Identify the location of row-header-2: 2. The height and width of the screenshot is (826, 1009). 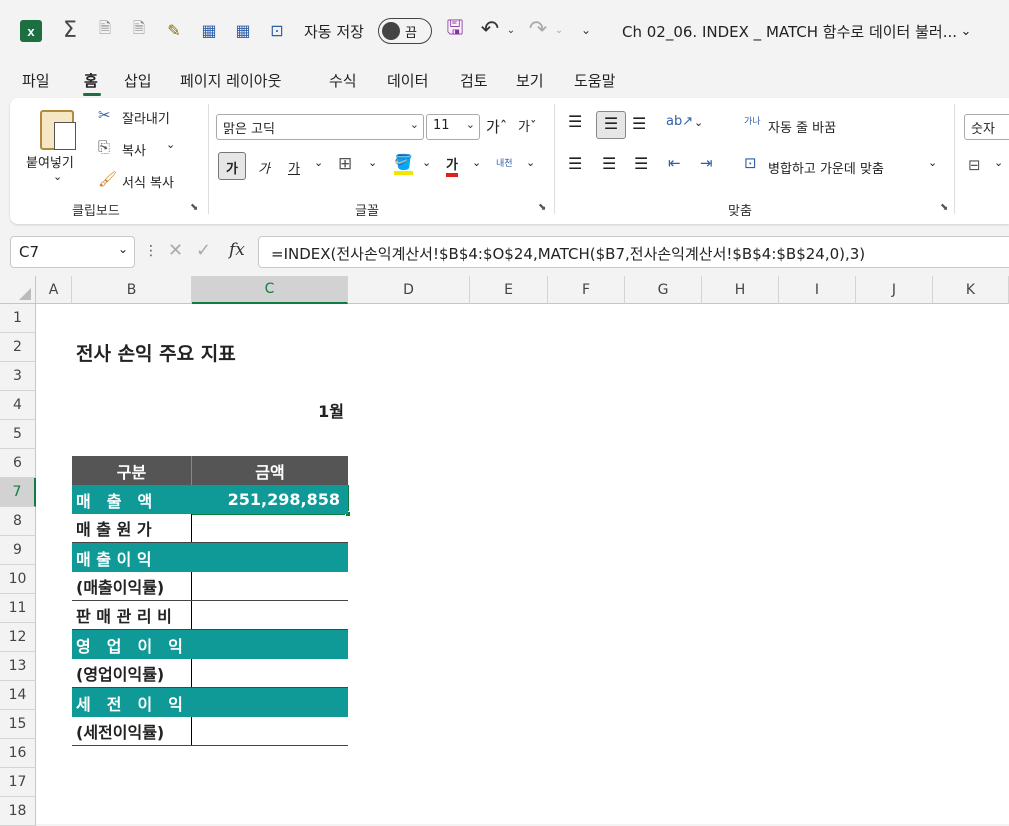
(18, 347).